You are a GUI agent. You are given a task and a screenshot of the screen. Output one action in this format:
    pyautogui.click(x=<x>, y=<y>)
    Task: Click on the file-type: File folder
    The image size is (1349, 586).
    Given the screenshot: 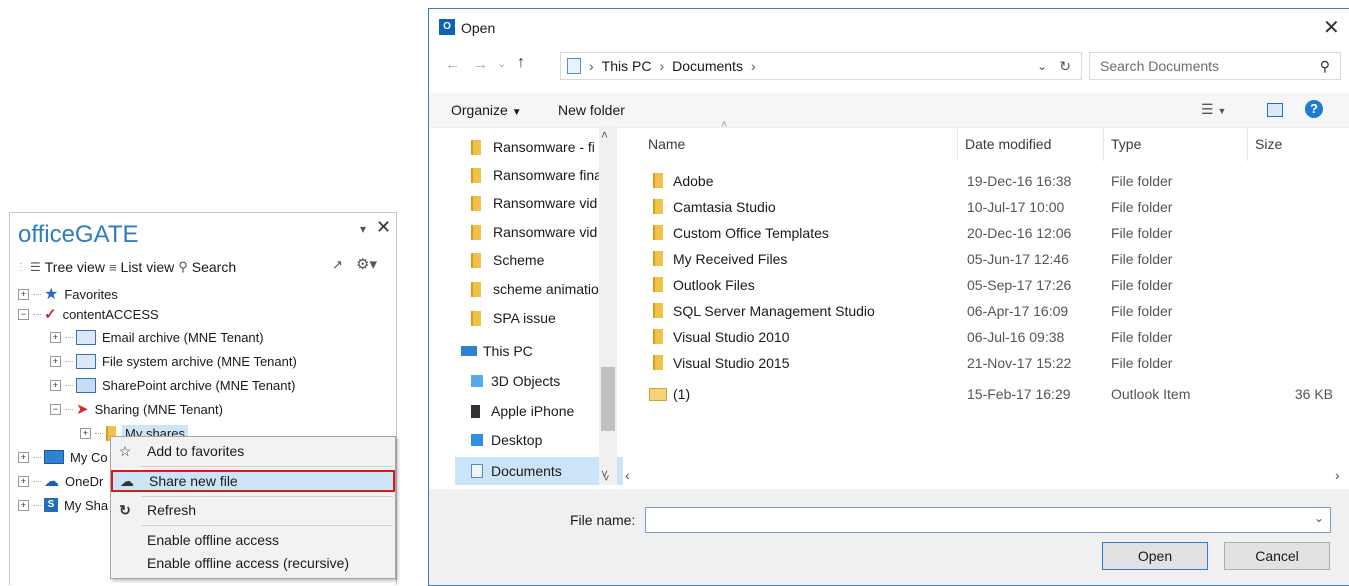 What is the action you would take?
    pyautogui.click(x=1142, y=337)
    